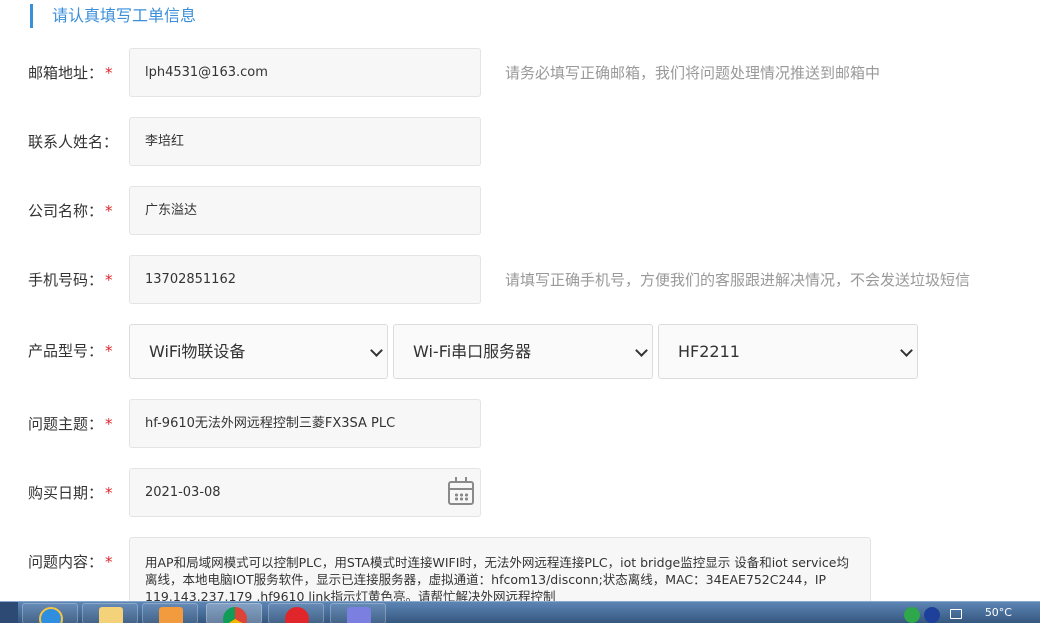 The width and height of the screenshot is (1040, 623). Describe the element at coordinates (258, 351) in the screenshot. I see `product-category-select: WiFi物联设备` at that location.